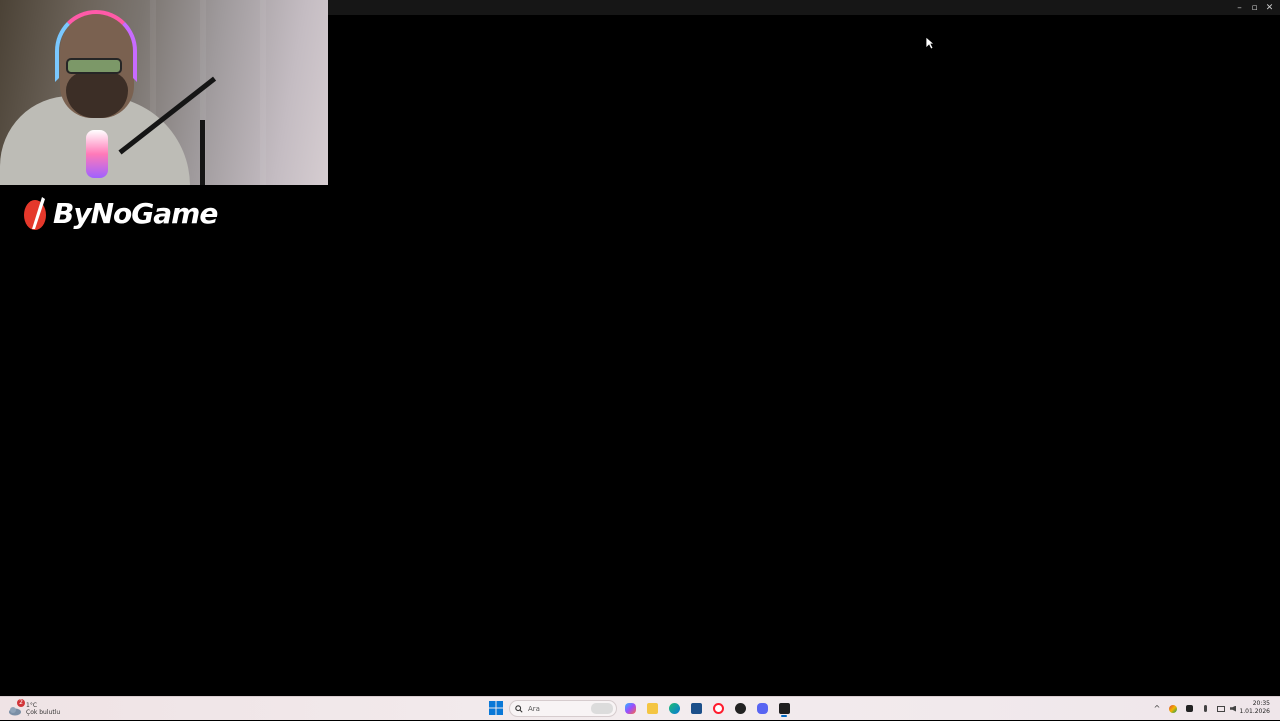  What do you see at coordinates (263, 92) in the screenshot?
I see `curtain-fold` at bounding box center [263, 92].